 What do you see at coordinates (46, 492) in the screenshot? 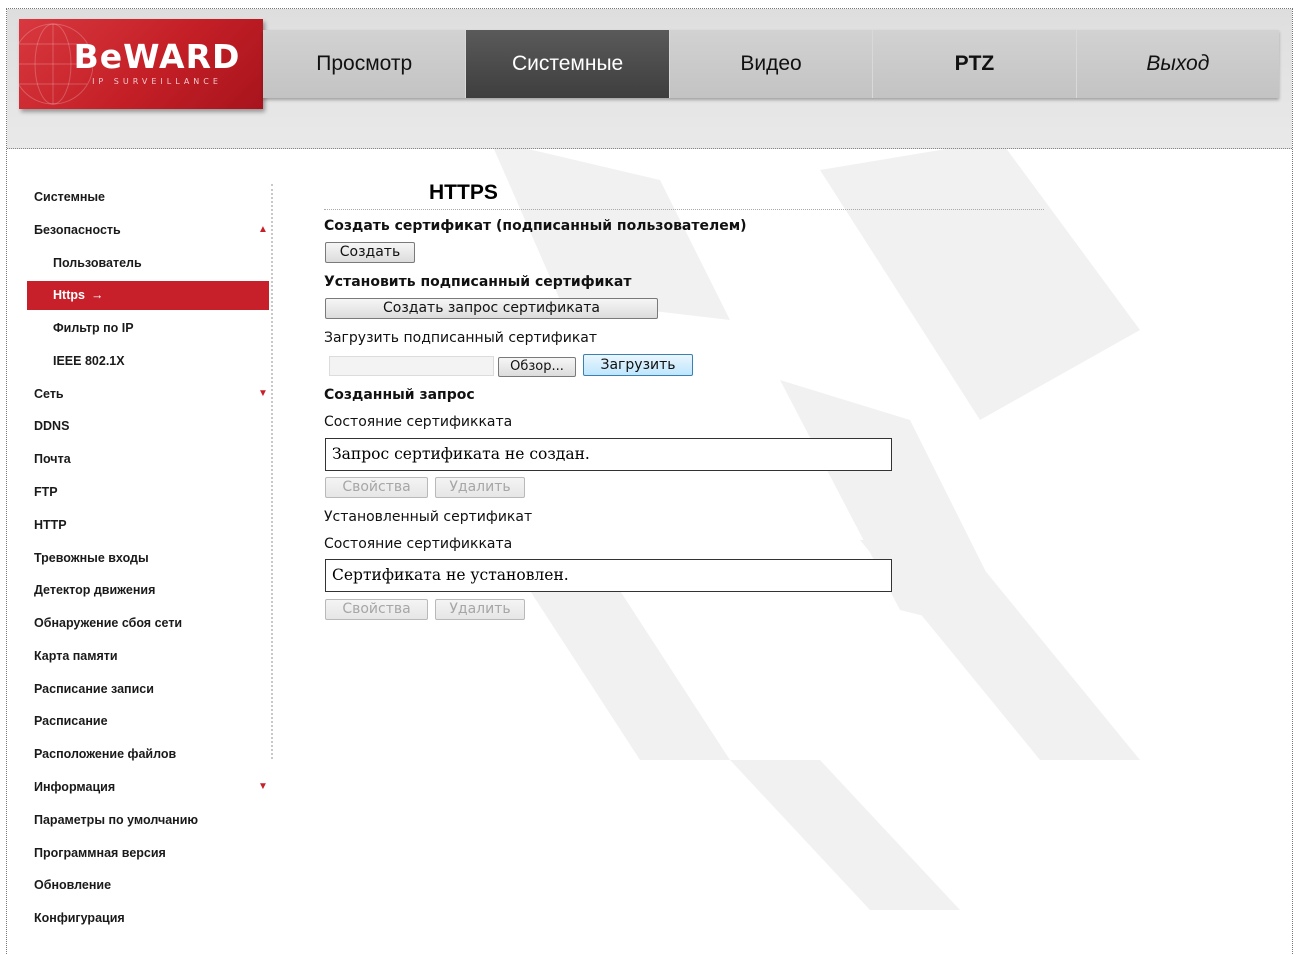
I see `sidebar-item-label: FTP` at bounding box center [46, 492].